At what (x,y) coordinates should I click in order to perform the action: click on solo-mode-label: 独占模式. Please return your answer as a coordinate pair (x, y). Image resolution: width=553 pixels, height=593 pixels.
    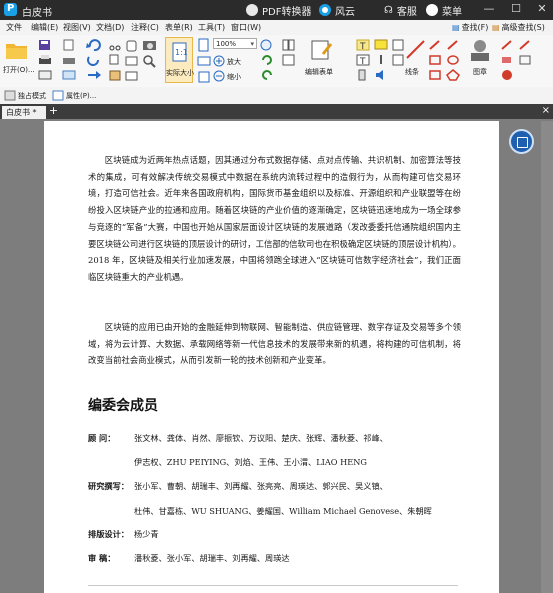
    Looking at the image, I should click on (32, 96).